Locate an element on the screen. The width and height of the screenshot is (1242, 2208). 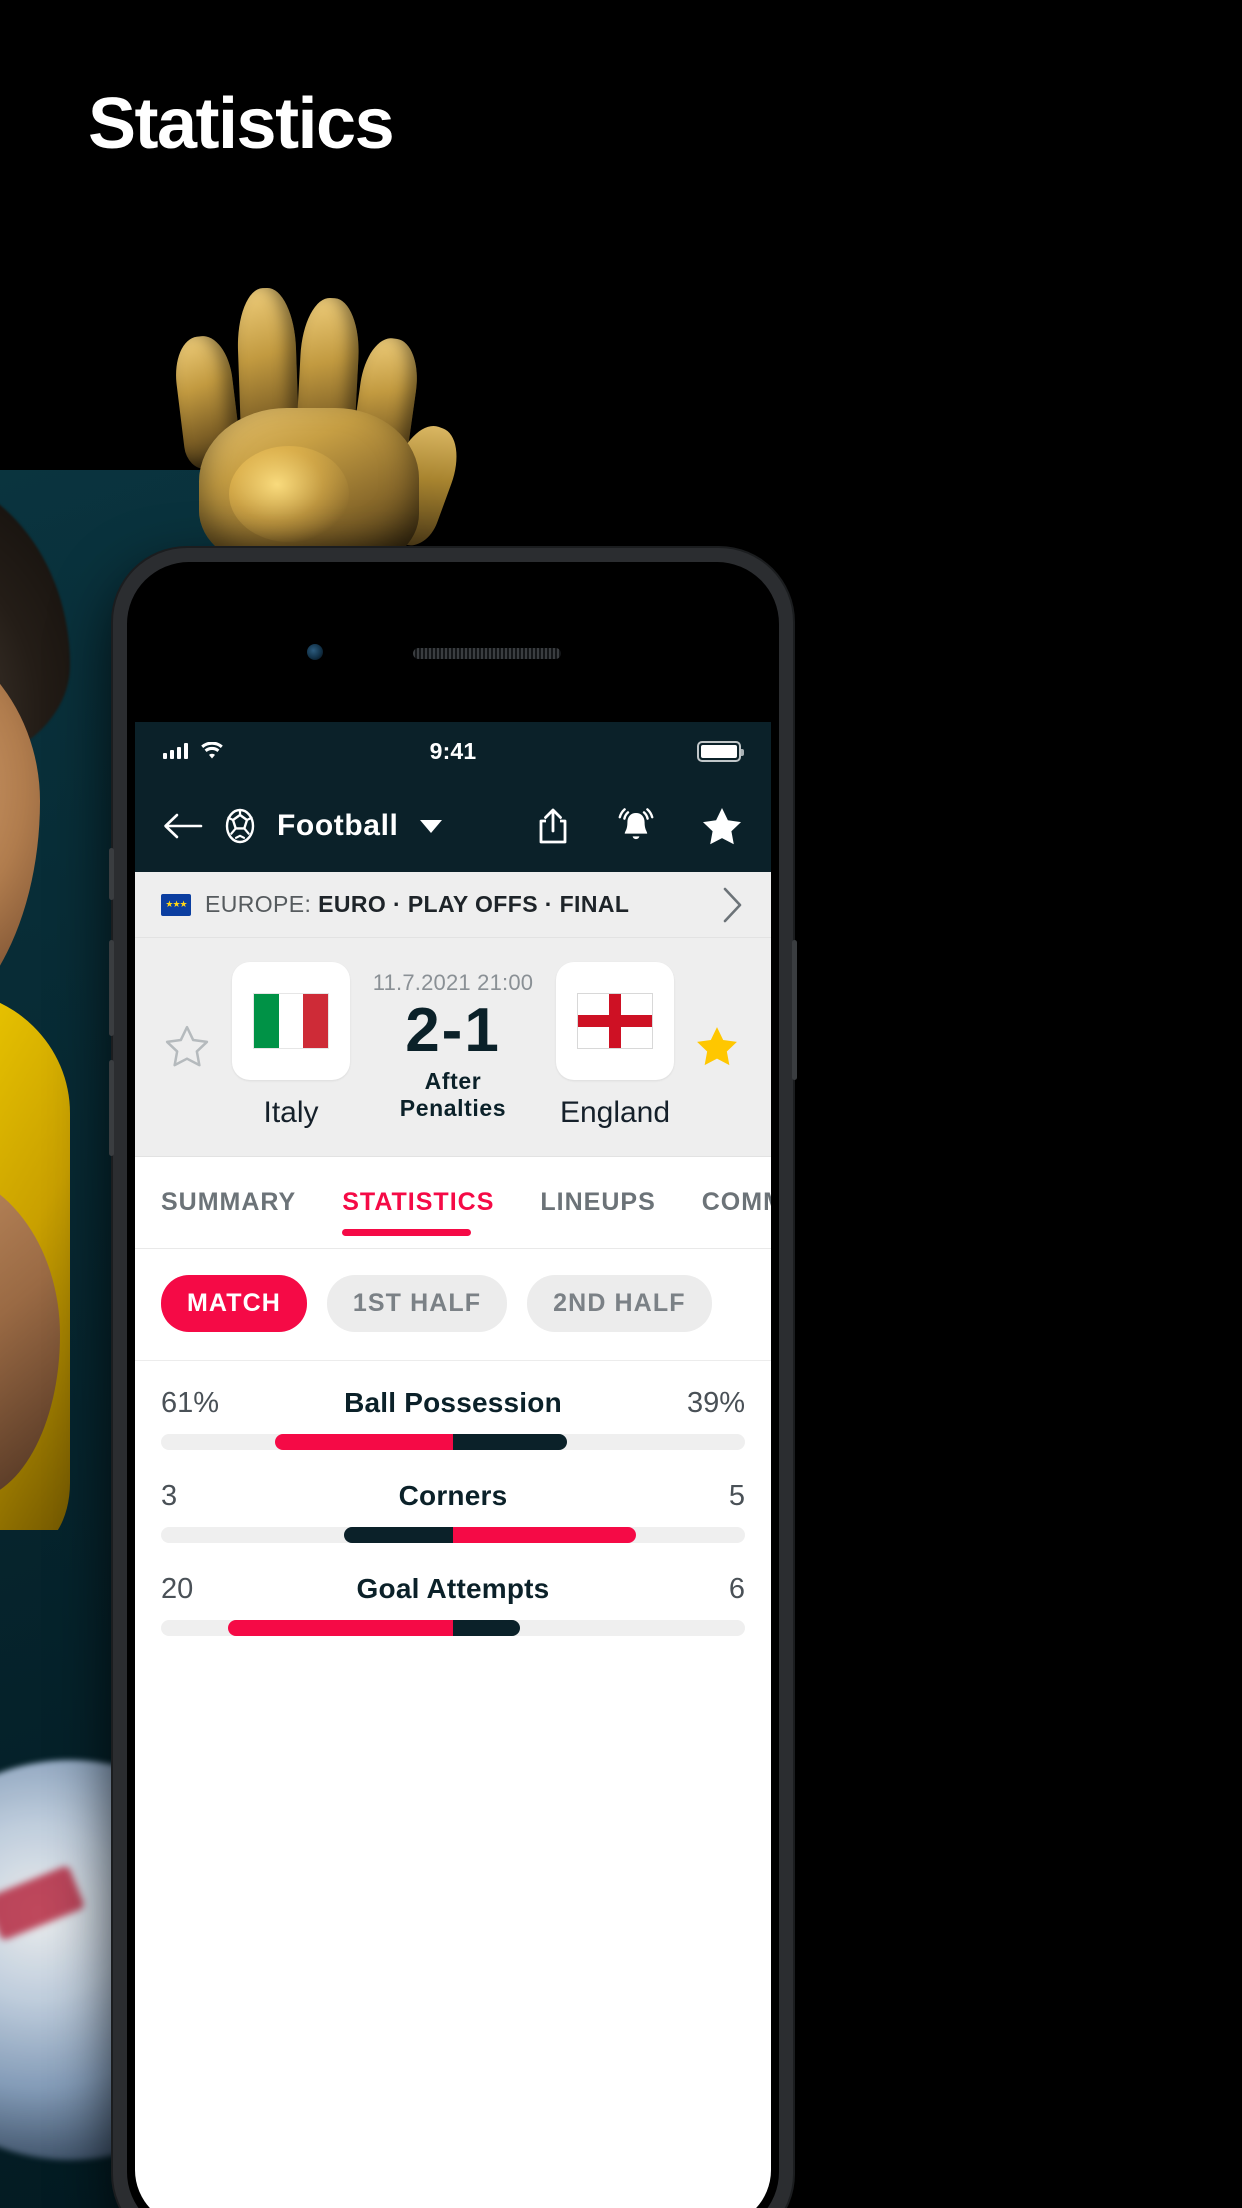
stat-row: 3 Corners 5 is located at coordinates (453, 1511).